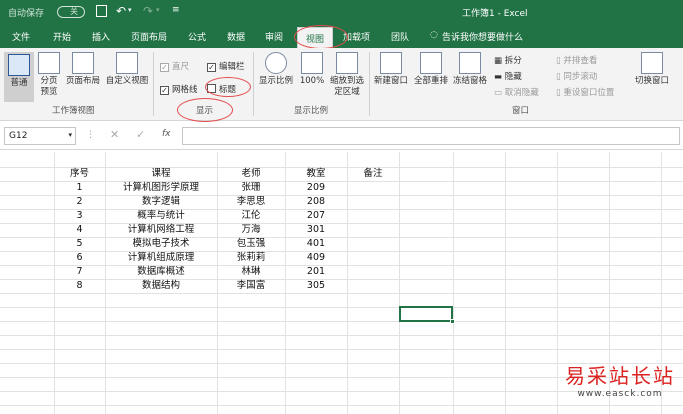 The width and height of the screenshot is (683, 414). I want to click on active-cell-g12, so click(427, 315).